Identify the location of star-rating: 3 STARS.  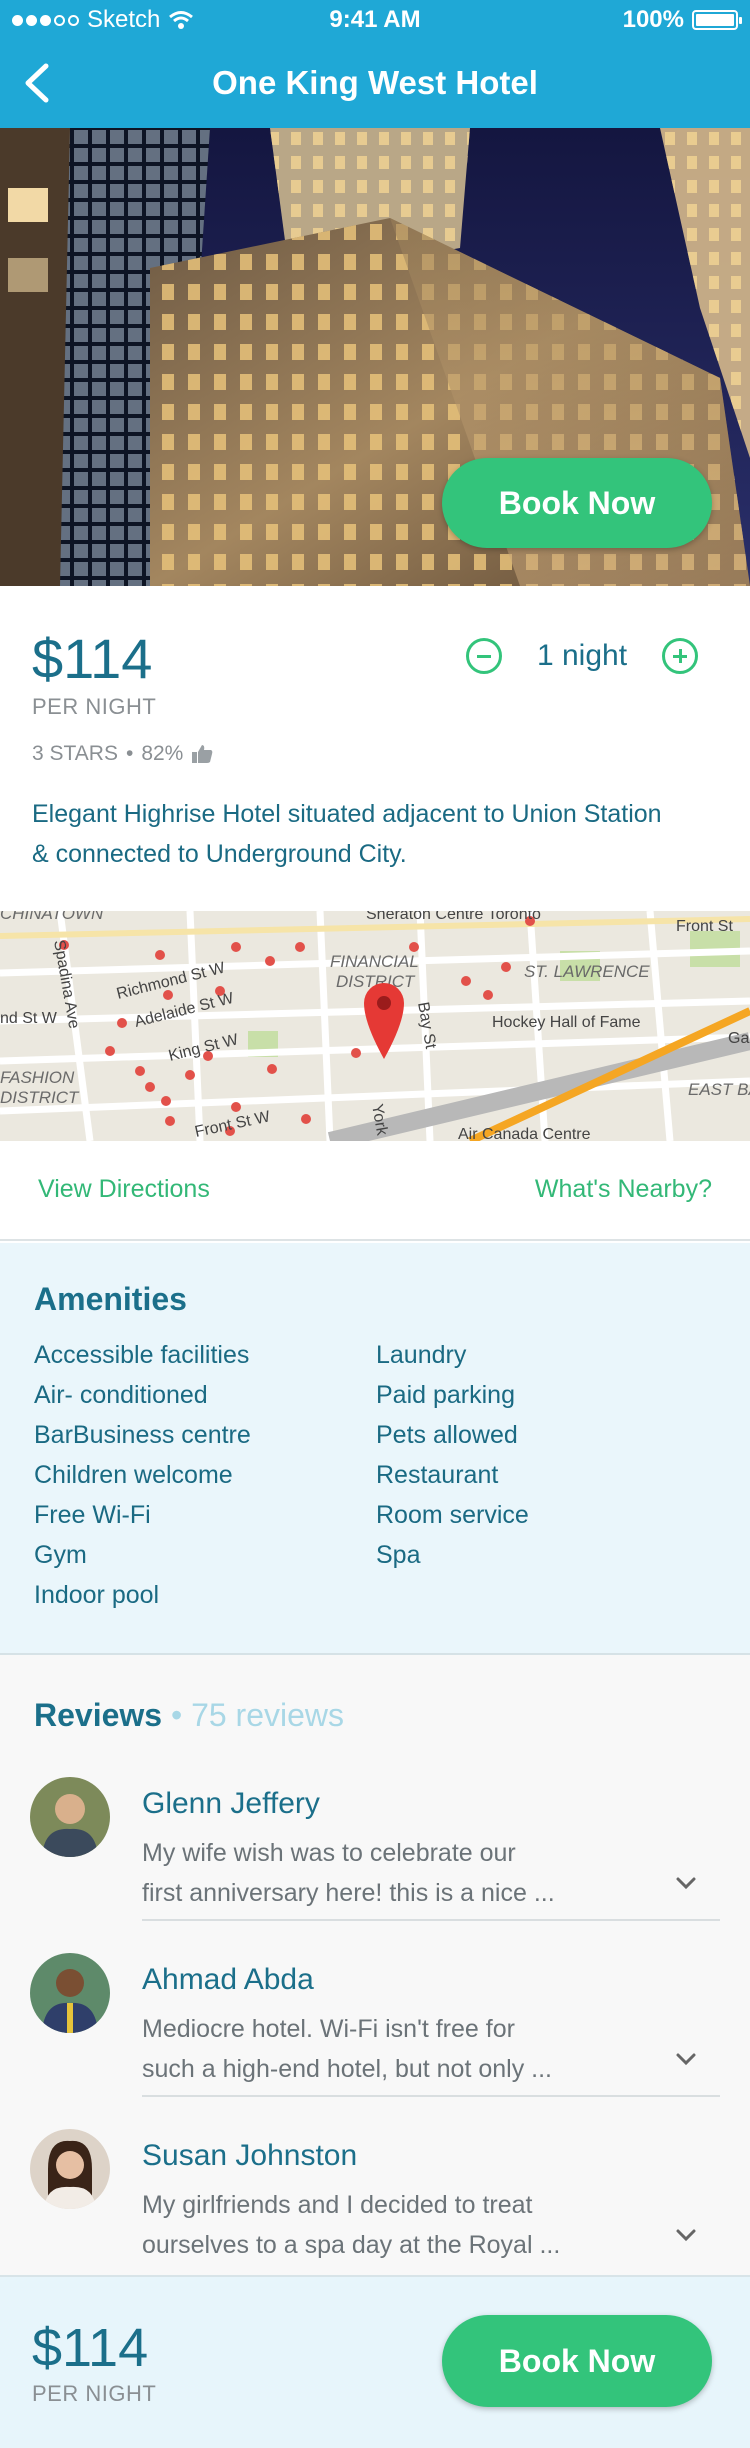
(75, 753).